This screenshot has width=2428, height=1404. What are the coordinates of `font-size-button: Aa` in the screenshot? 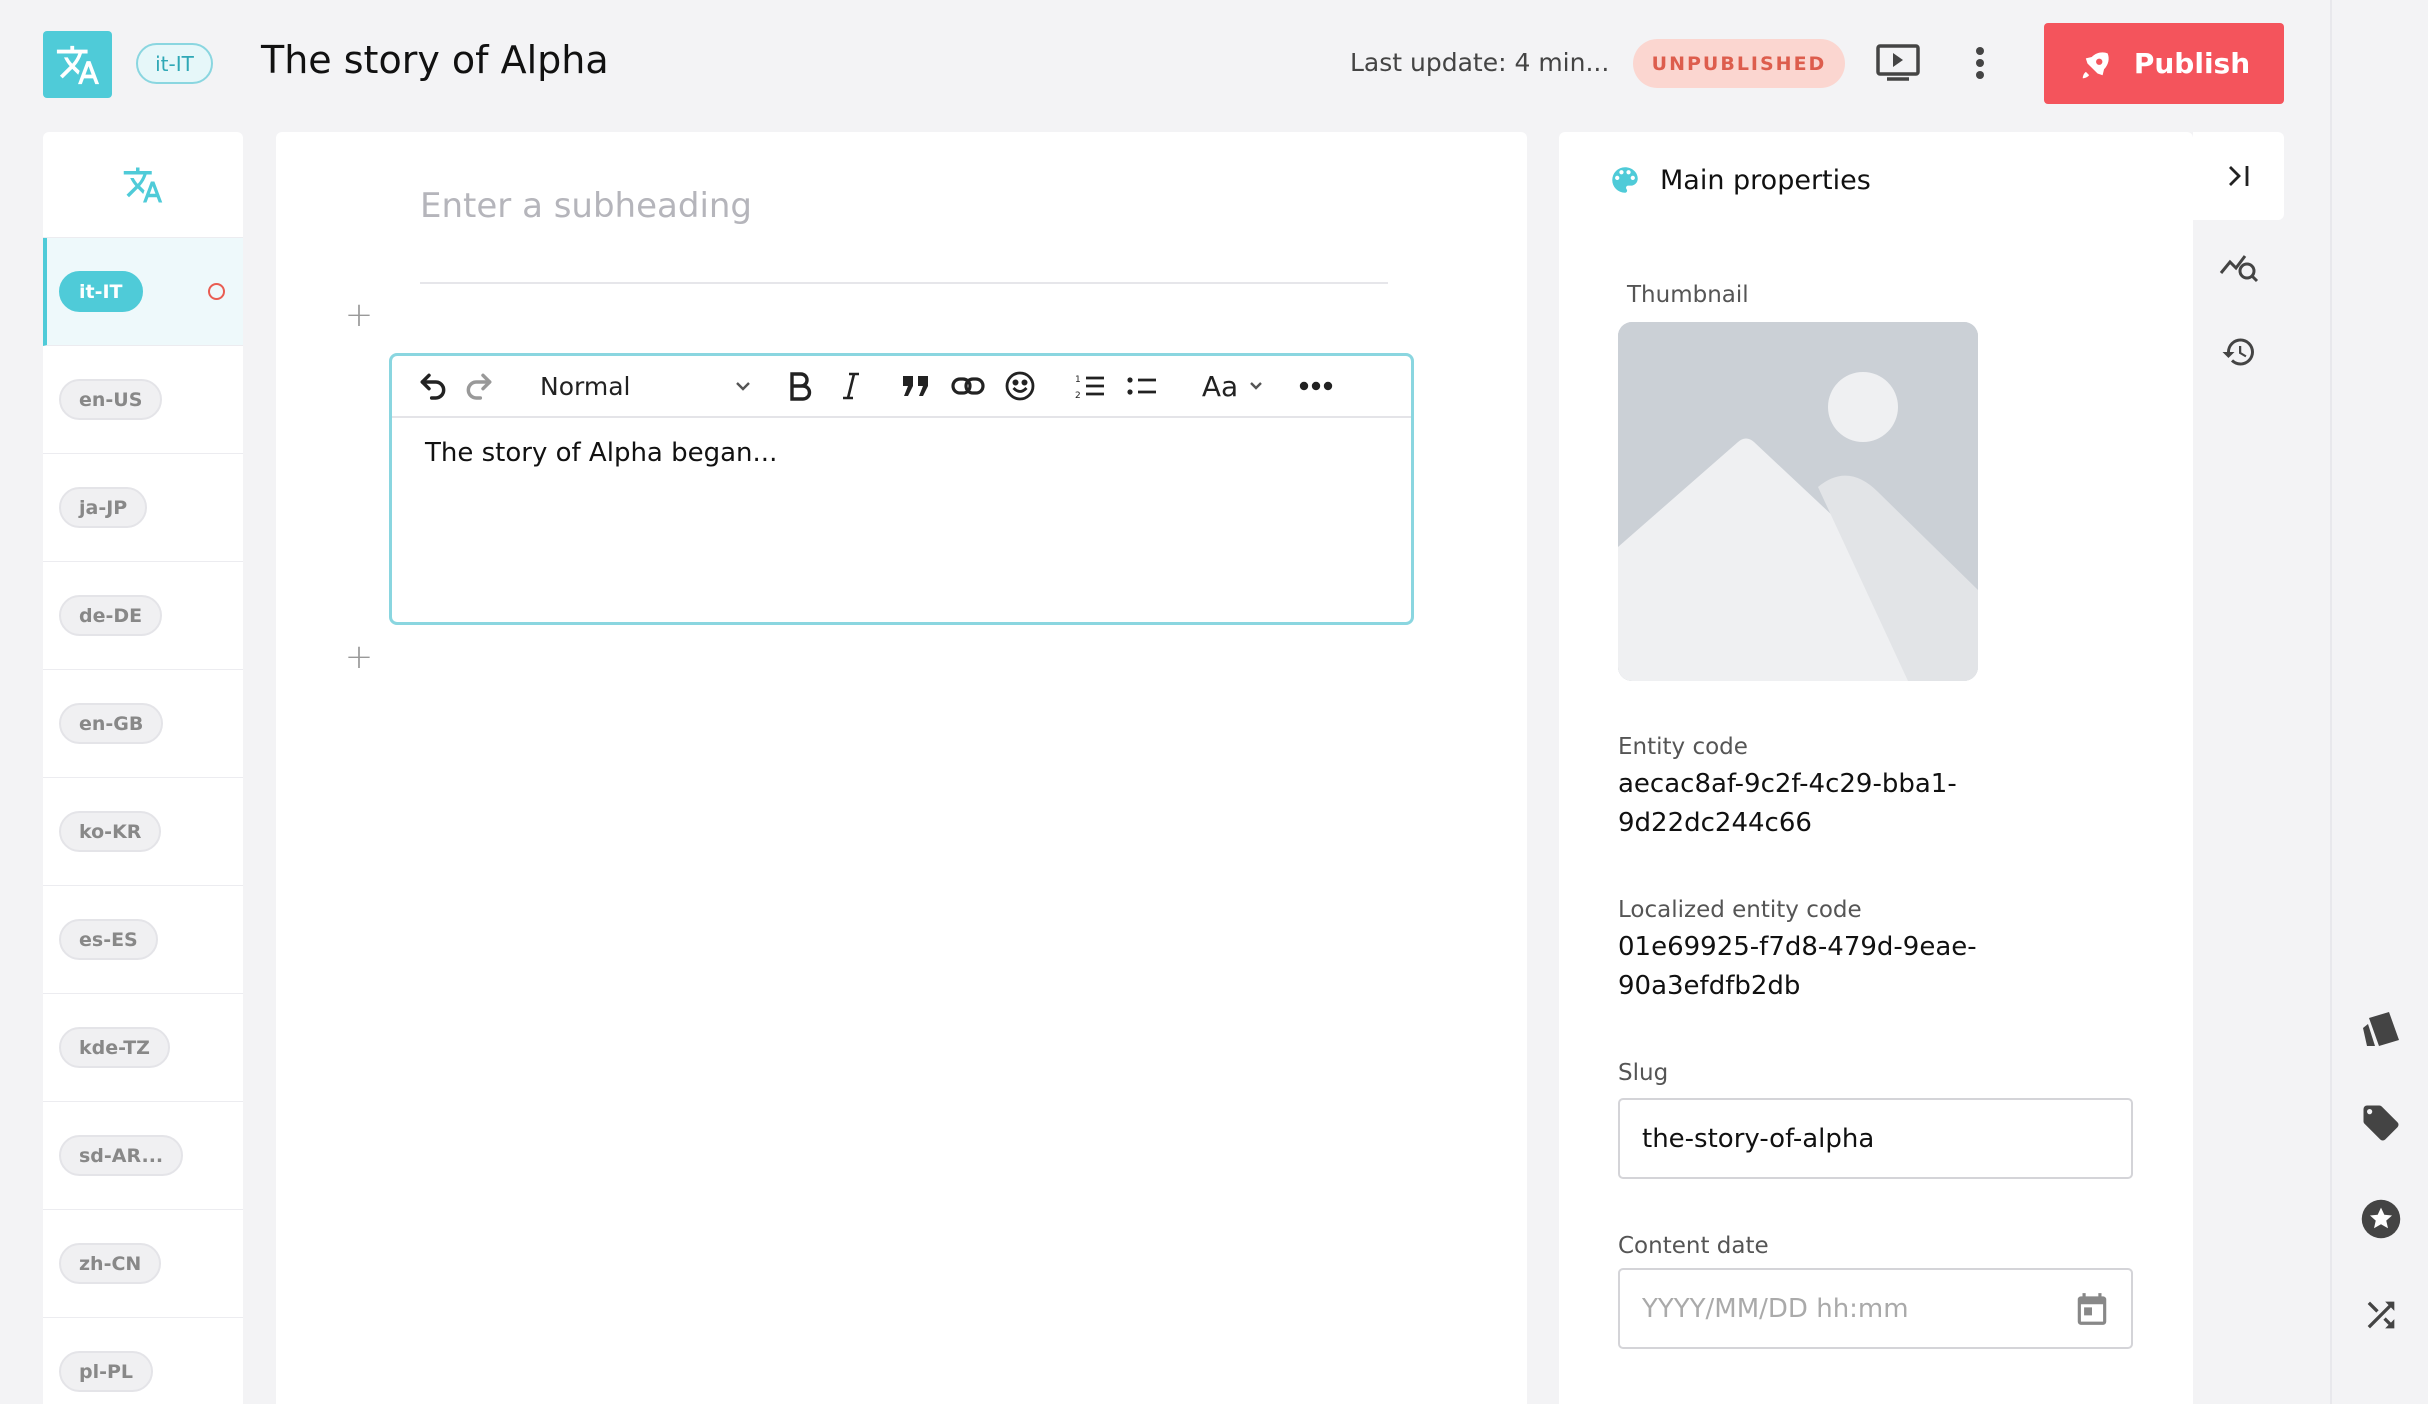 It's located at (1233, 386).